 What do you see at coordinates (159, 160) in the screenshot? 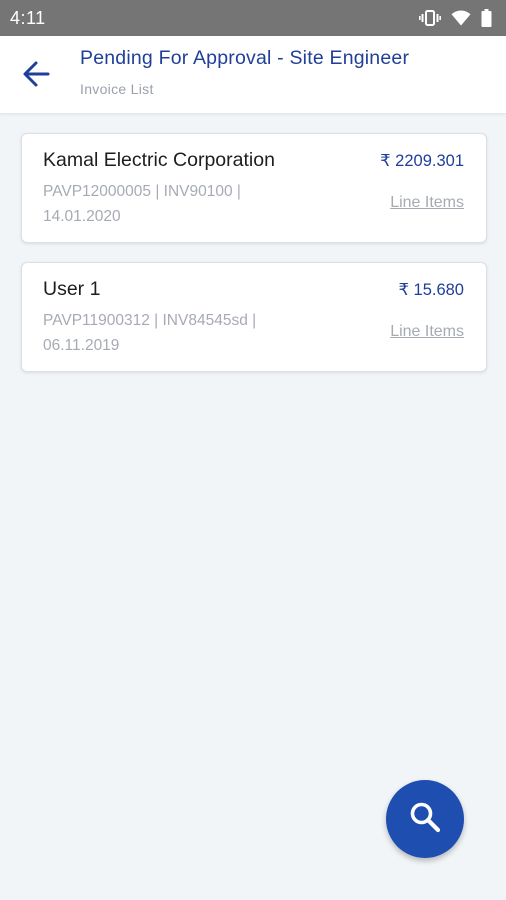
I see `vendor-name: Kamal Electric Corporation` at bounding box center [159, 160].